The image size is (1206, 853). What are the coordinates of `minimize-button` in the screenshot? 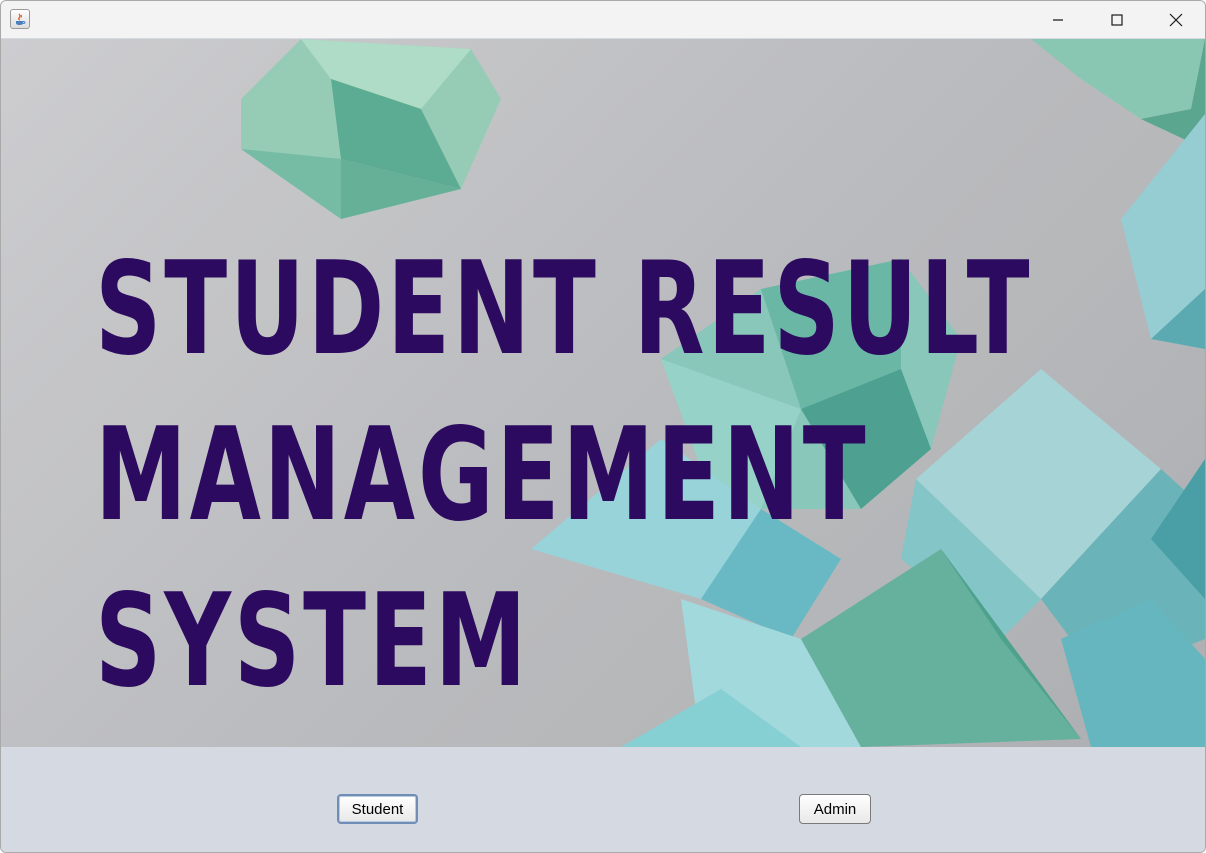 It's located at (1058, 19).